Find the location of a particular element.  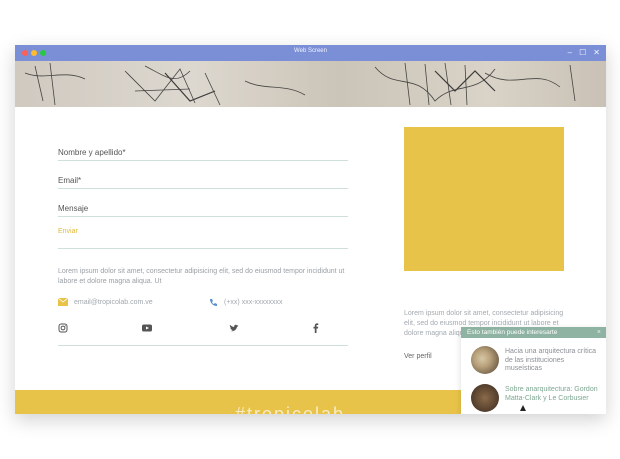

message-label: Mensaje is located at coordinates (73, 208).